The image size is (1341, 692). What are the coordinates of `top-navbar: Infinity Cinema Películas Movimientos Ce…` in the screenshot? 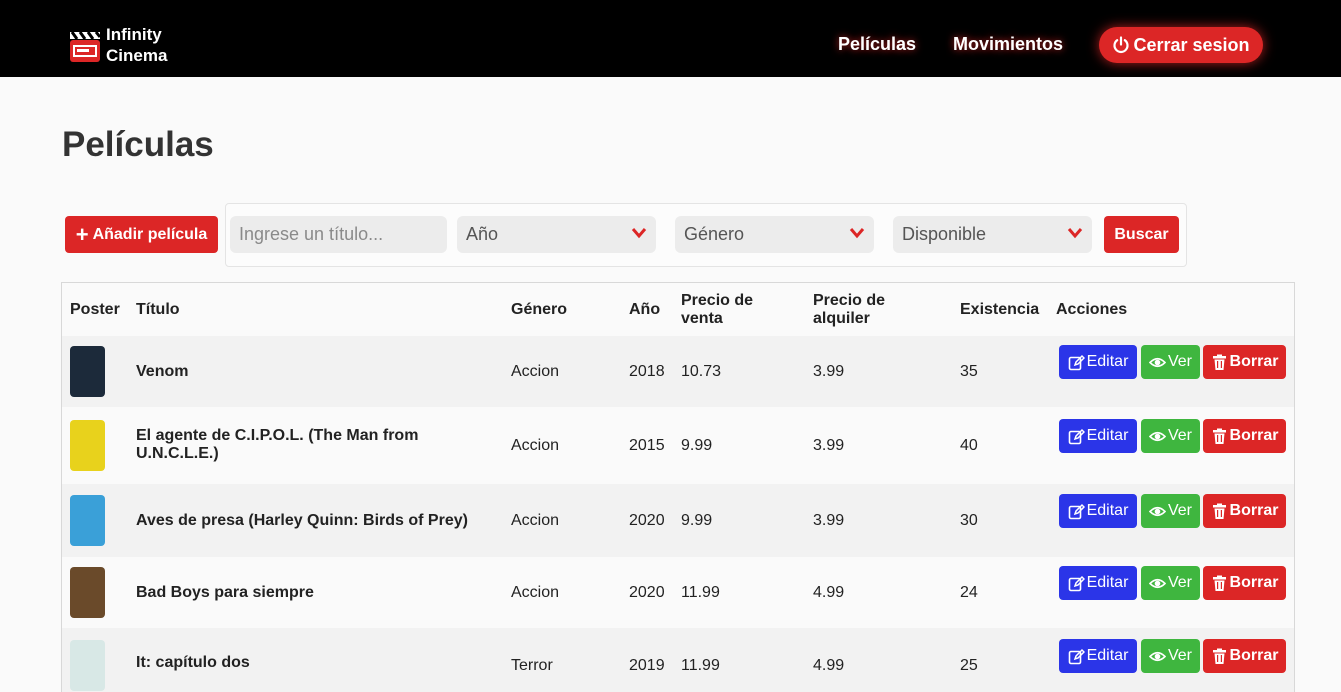 It's located at (670, 38).